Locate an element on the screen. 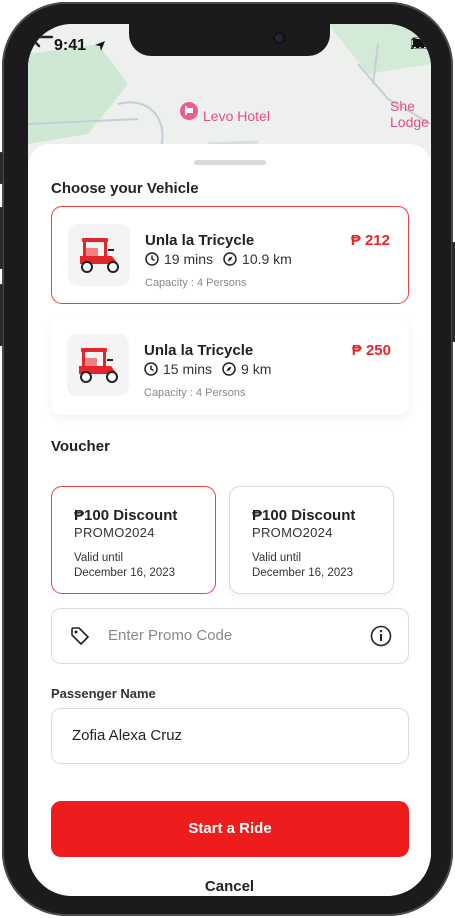  vehicle-time: 15 mins is located at coordinates (188, 369).